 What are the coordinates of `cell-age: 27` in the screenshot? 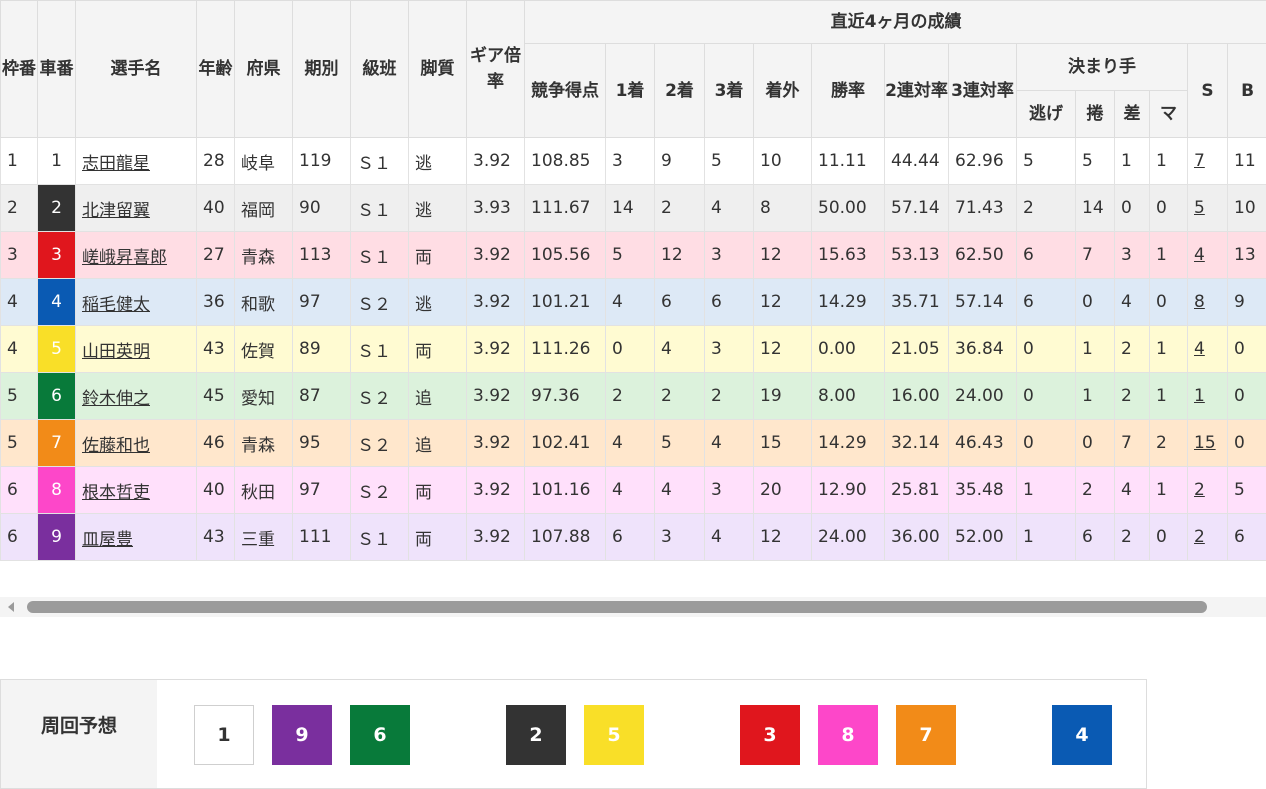 It's located at (216, 255).